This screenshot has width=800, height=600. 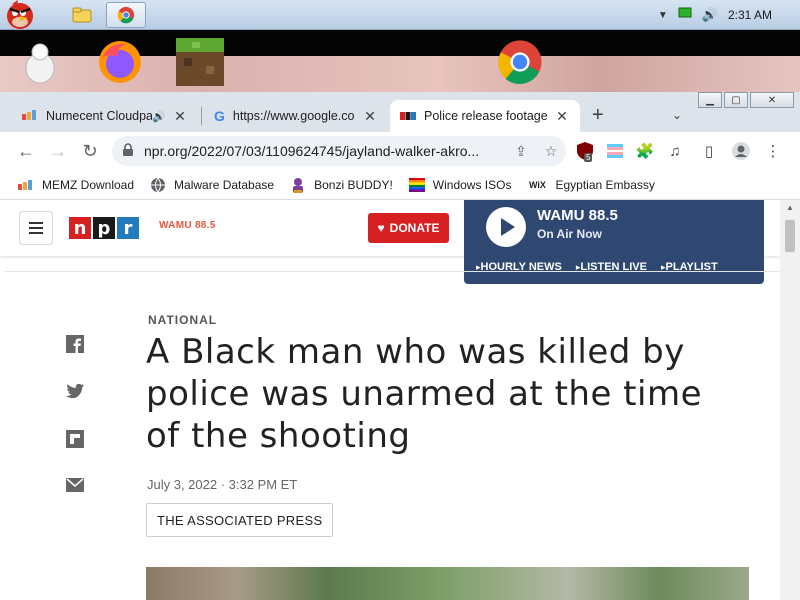 I want to click on email-share-icon, so click(x=75, y=487).